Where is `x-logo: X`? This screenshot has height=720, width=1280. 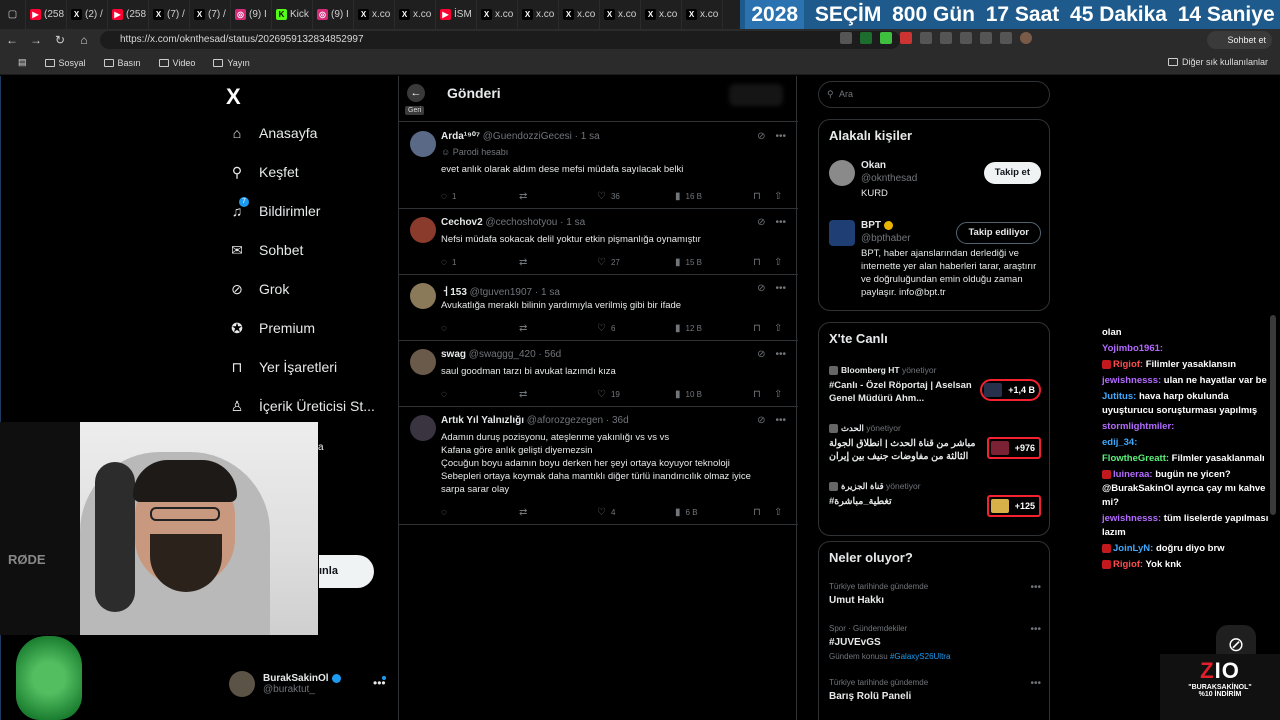
x-logo: X is located at coordinates (233, 97).